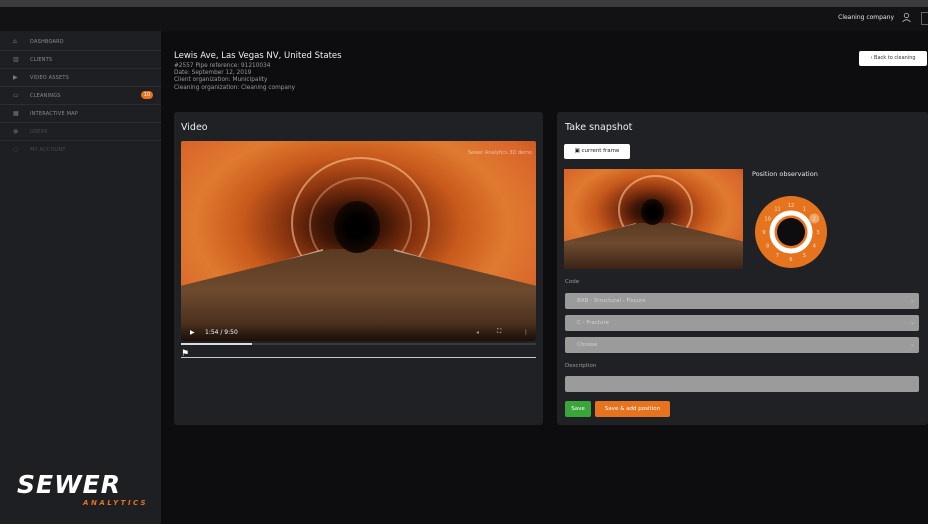 Image resolution: width=928 pixels, height=524 pixels. What do you see at coordinates (358, 344) in the screenshot?
I see `video-seek-bar` at bounding box center [358, 344].